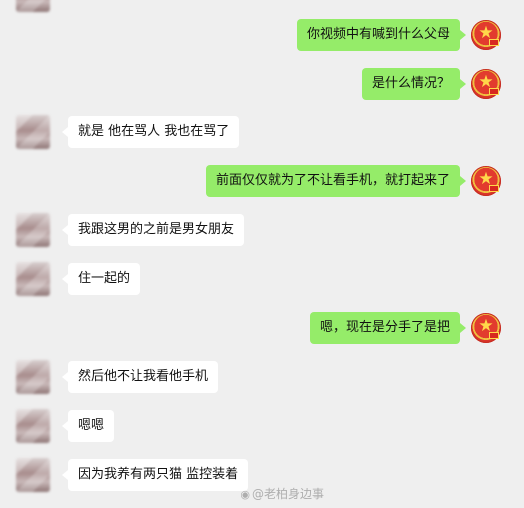  What do you see at coordinates (140, 377) in the screenshot?
I see `message-bubble-incoming: 然后他不让我看他手机` at bounding box center [140, 377].